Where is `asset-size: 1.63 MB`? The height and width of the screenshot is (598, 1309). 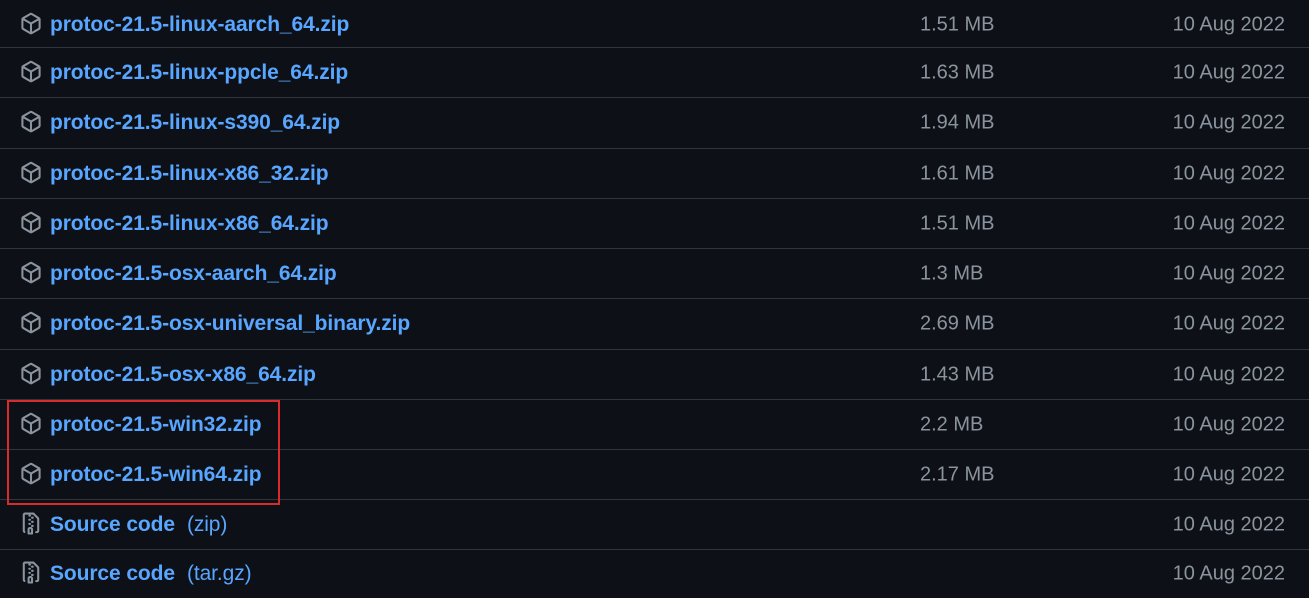
asset-size: 1.63 MB is located at coordinates (957, 72).